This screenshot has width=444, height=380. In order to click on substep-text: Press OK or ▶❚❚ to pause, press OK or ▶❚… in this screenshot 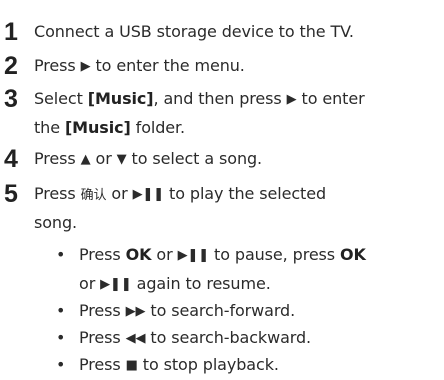, I will do `click(261, 270)`.